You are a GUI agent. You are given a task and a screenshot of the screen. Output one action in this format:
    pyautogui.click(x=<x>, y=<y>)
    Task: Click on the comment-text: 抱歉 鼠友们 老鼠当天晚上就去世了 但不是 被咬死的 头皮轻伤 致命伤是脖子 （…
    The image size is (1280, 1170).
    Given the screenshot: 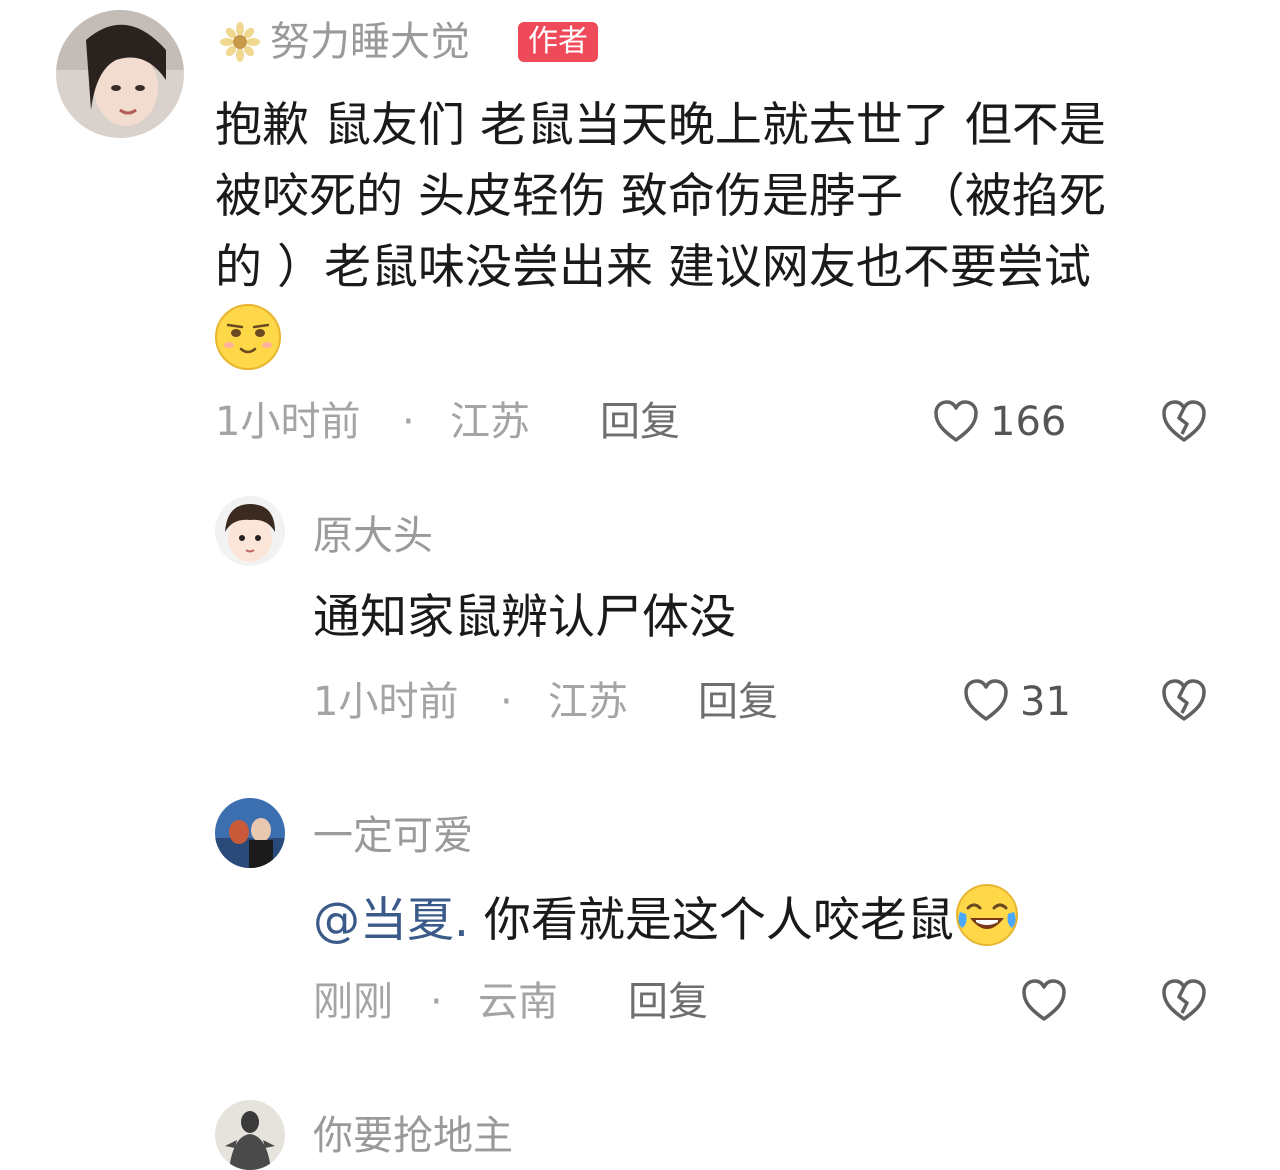 What is the action you would take?
    pyautogui.click(x=660, y=196)
    